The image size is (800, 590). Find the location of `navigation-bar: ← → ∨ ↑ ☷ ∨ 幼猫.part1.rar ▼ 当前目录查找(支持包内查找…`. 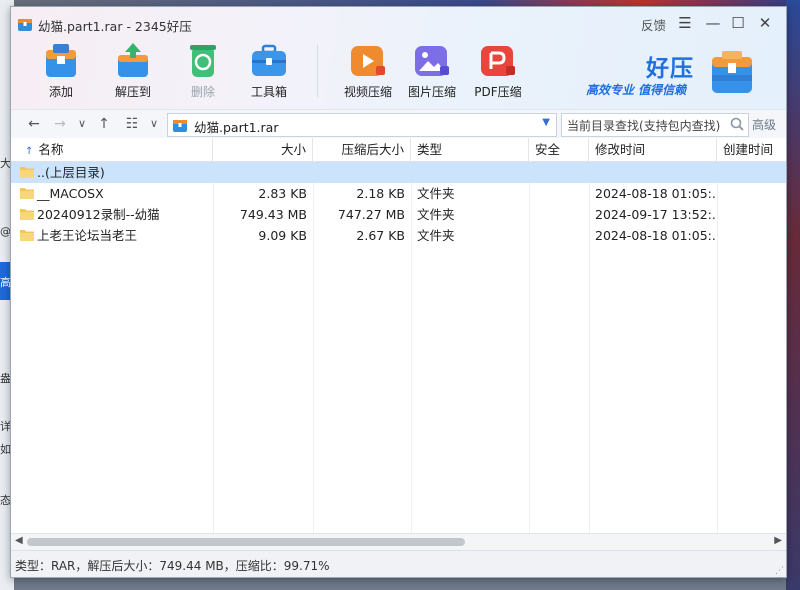

navigation-bar: ← → ∨ ↑ ☷ ∨ 幼猫.part1.rar ▼ 当前目录查找(支持包内查找… is located at coordinates (398, 124).